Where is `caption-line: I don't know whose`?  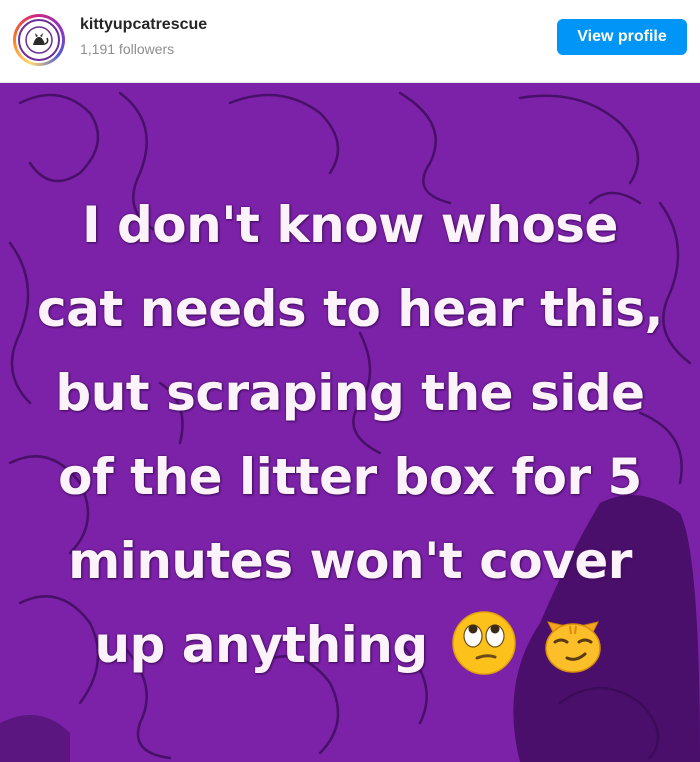
caption-line: I don't know whose is located at coordinates (350, 225).